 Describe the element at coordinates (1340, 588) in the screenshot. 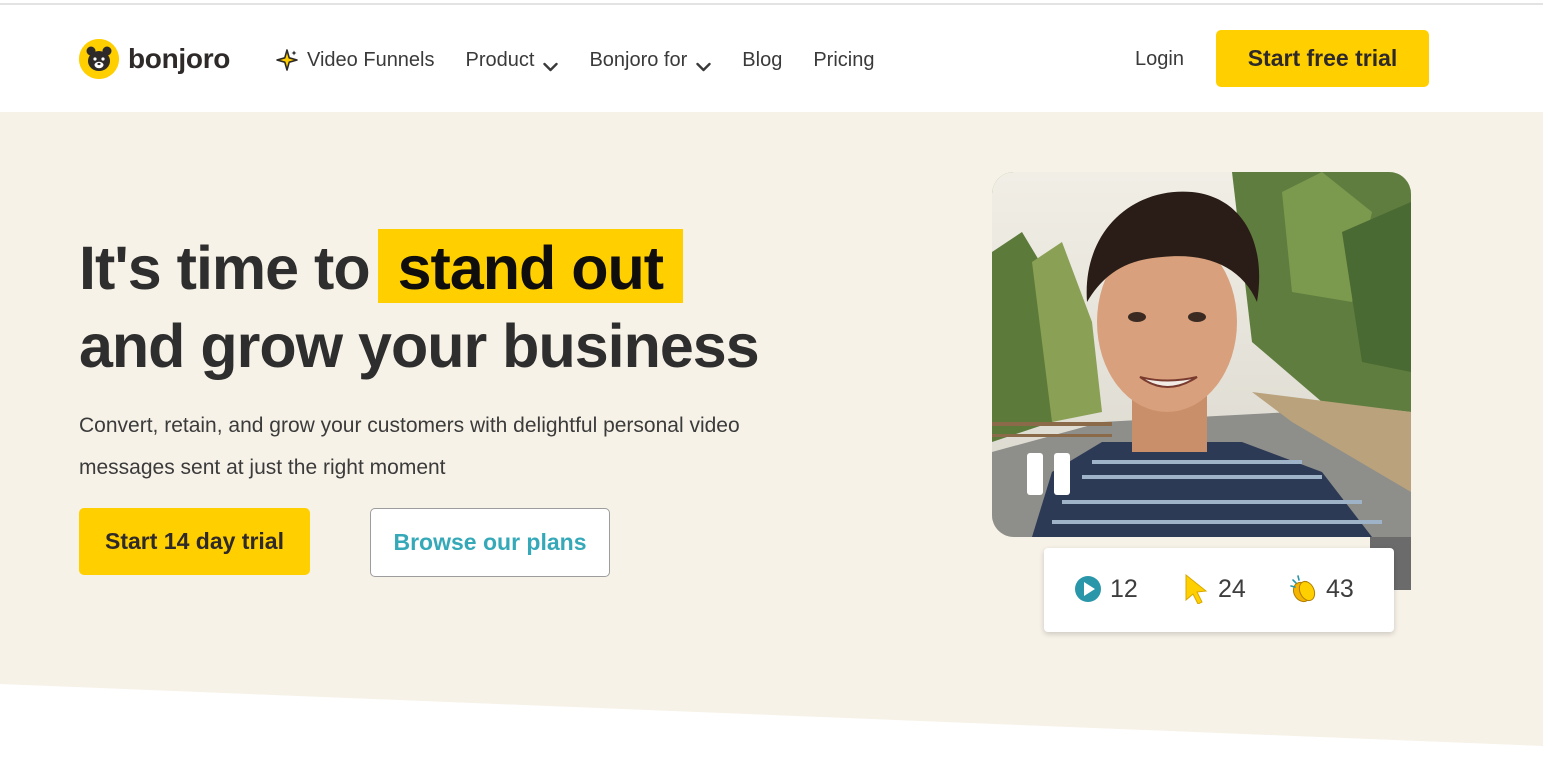

I see `stat-value: 43` at that location.